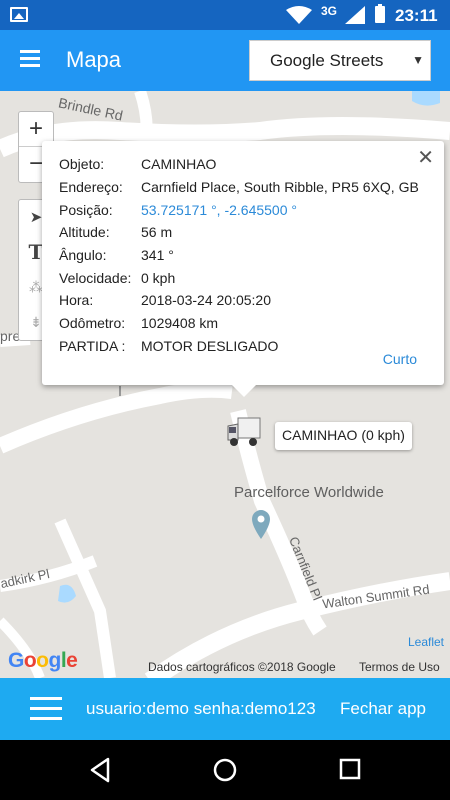 The height and width of the screenshot is (800, 450). What do you see at coordinates (418, 60) in the screenshot?
I see `dropdown-arrow-icon: ▼` at bounding box center [418, 60].